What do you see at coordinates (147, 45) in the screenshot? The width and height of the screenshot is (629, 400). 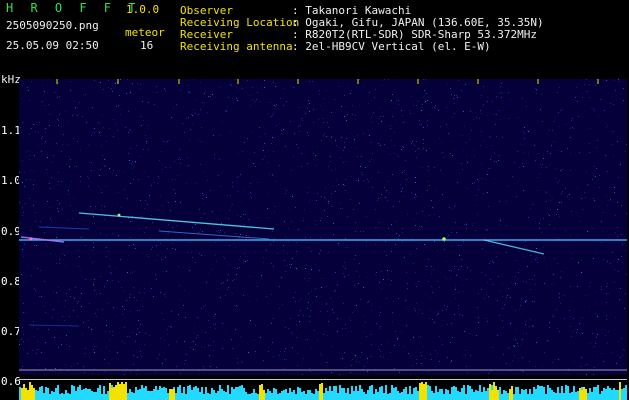 I see `meteor-count-value: 16` at bounding box center [147, 45].